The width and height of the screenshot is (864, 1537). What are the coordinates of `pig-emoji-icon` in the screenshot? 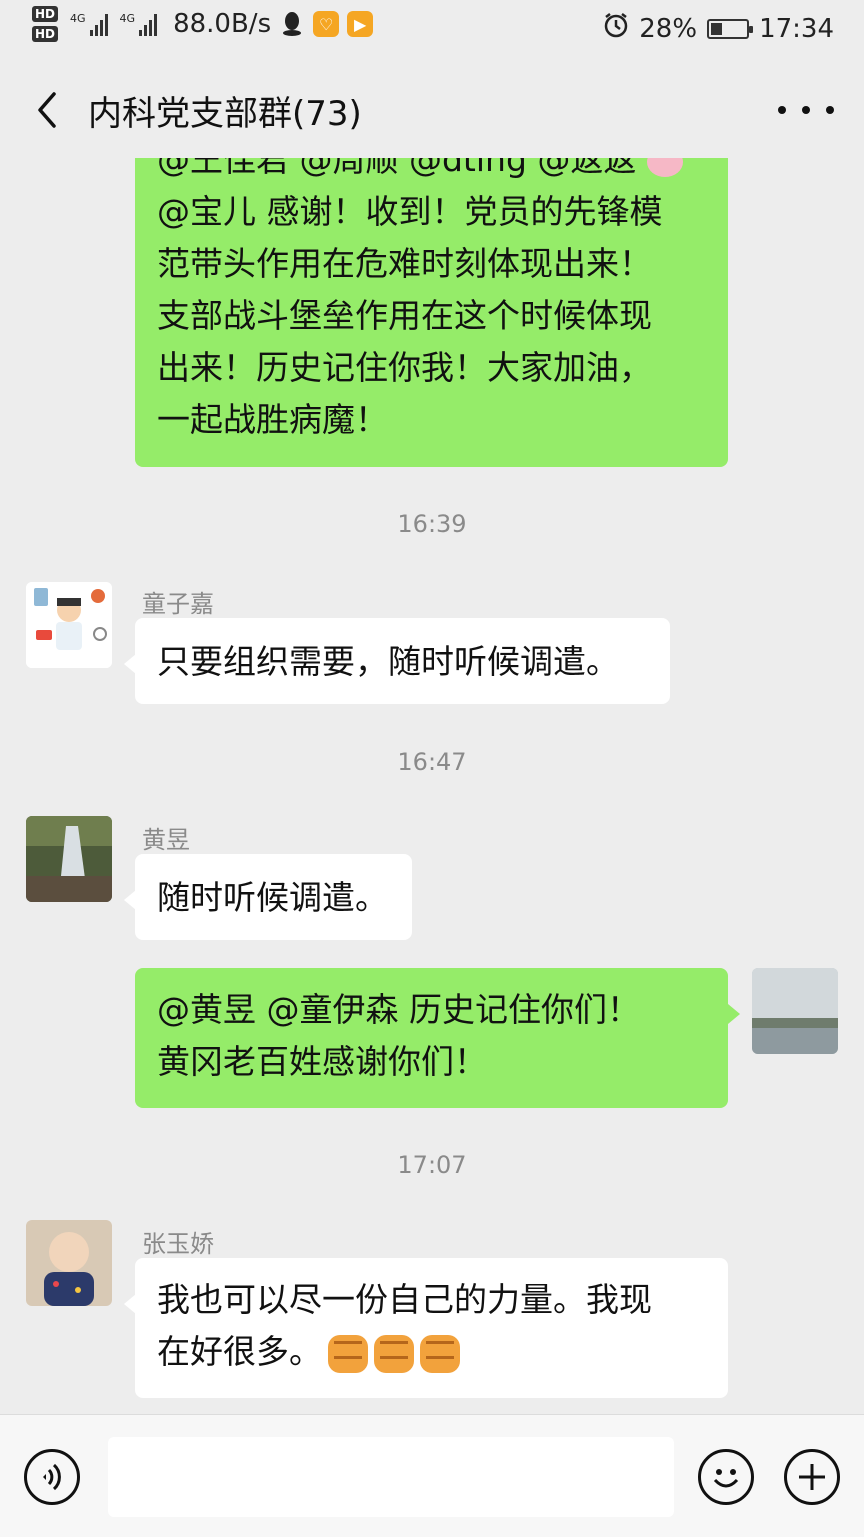 It's located at (664, 167).